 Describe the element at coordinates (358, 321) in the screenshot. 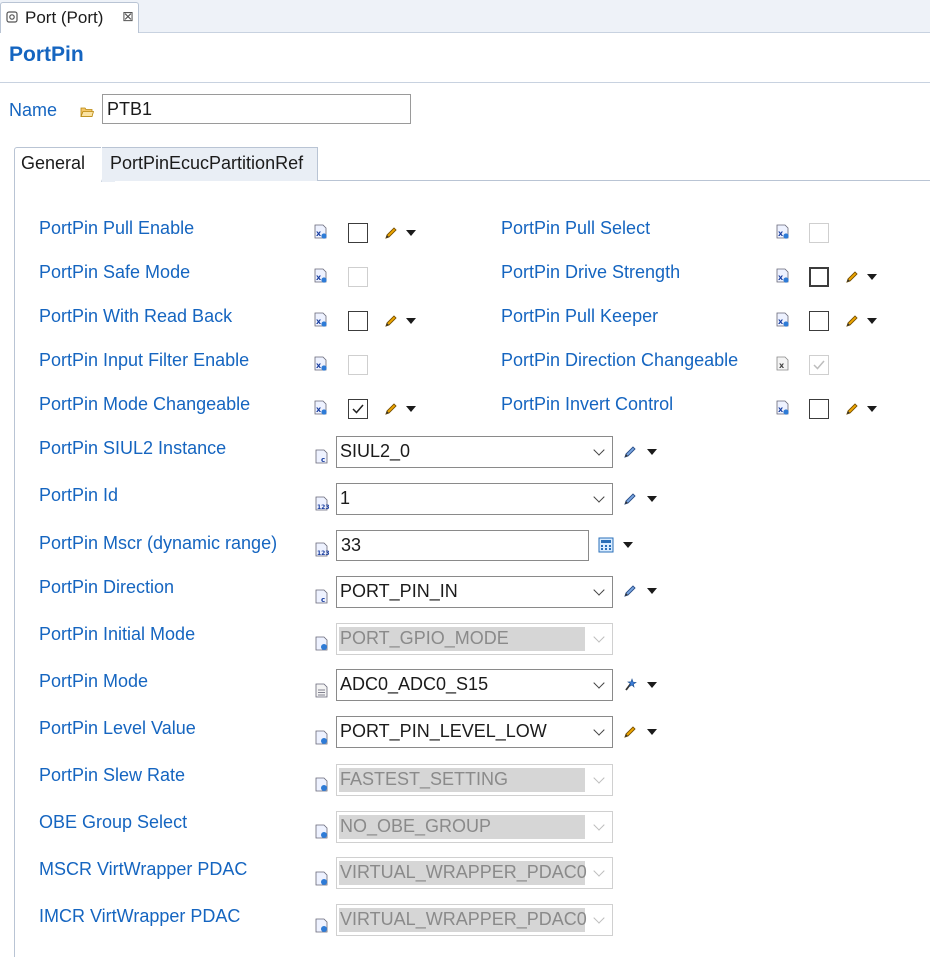

I see `read-back-checkbox` at that location.